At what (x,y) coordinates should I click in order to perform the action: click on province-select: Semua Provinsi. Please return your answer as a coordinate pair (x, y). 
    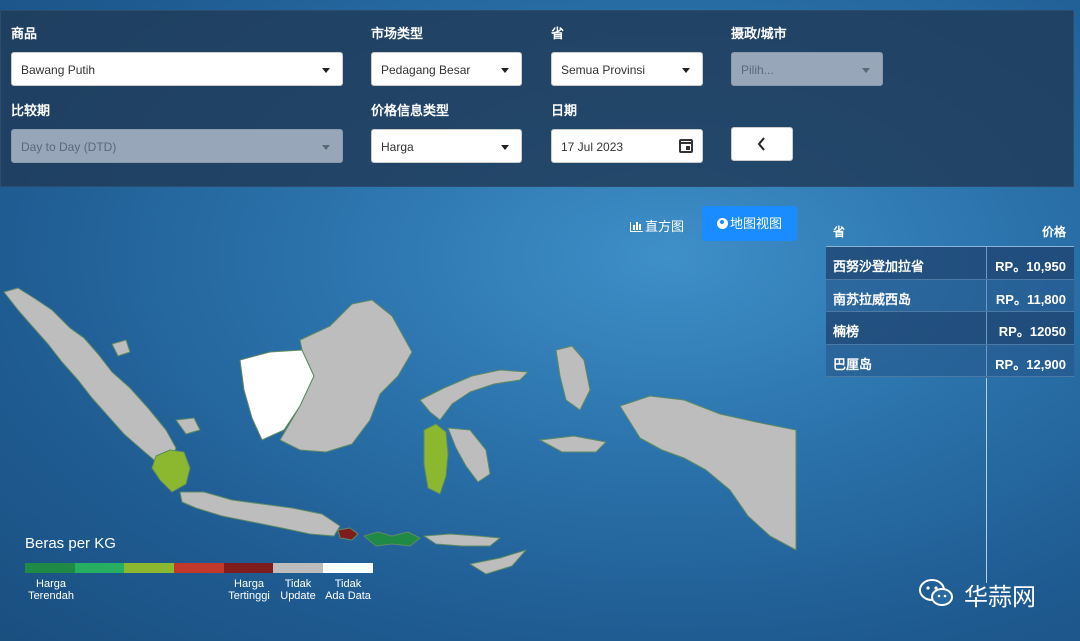
    Looking at the image, I should click on (627, 69).